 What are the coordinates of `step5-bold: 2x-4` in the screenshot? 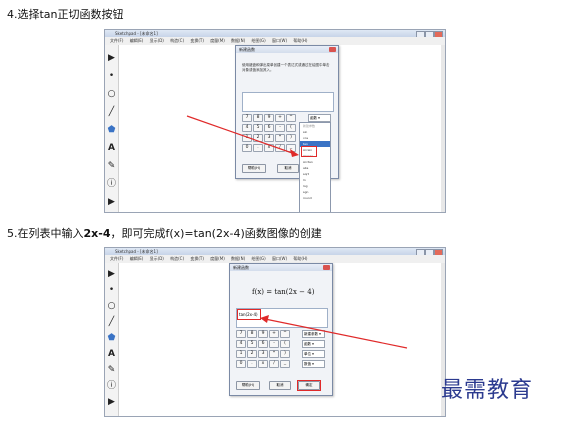 It's located at (97, 233).